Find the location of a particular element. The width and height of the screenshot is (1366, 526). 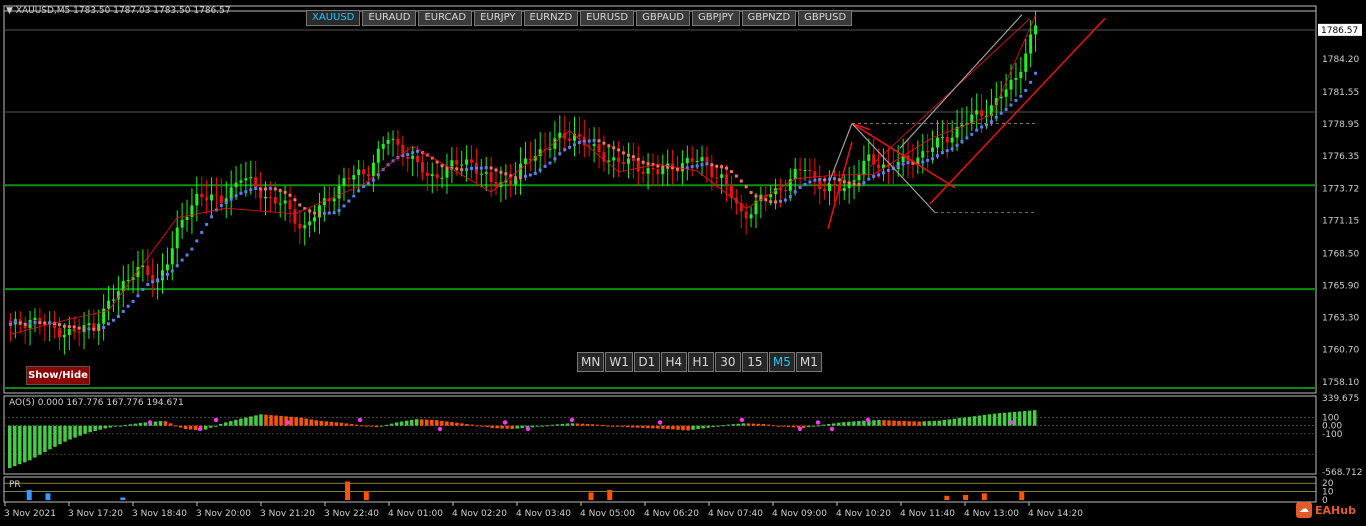

timeframe-button-mn: MN is located at coordinates (591, 362).